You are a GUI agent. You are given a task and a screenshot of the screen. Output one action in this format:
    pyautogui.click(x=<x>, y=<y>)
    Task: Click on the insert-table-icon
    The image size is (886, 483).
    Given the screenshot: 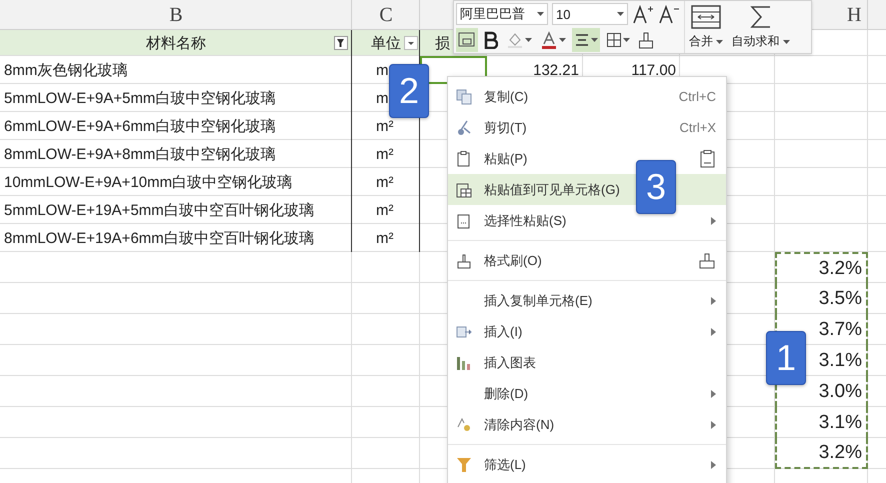 What is the action you would take?
    pyautogui.click(x=464, y=332)
    